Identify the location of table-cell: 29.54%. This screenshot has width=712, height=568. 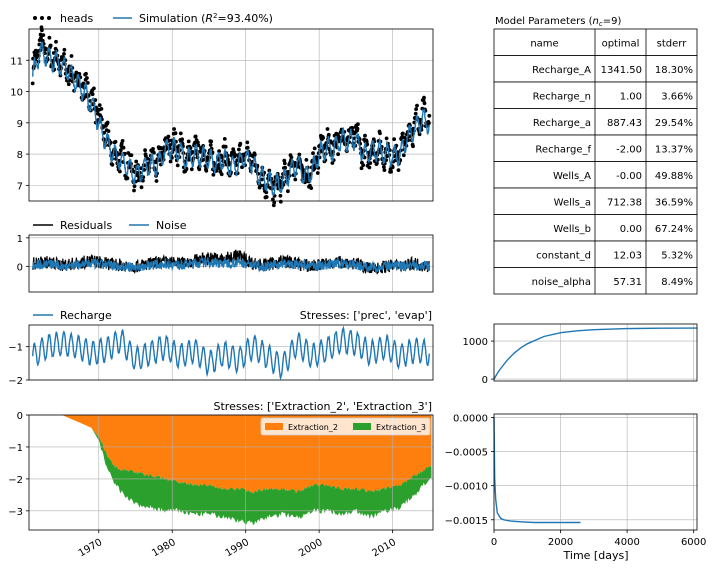
(674, 123).